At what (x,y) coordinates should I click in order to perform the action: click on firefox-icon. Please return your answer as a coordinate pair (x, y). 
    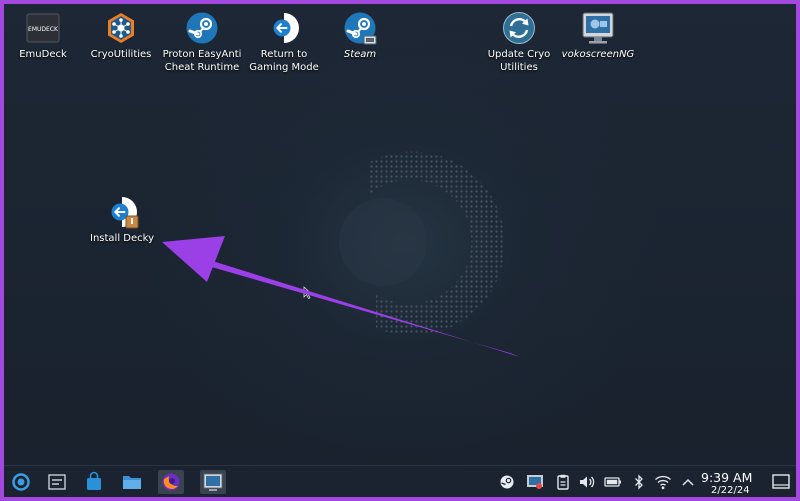
    Looking at the image, I should click on (171, 482).